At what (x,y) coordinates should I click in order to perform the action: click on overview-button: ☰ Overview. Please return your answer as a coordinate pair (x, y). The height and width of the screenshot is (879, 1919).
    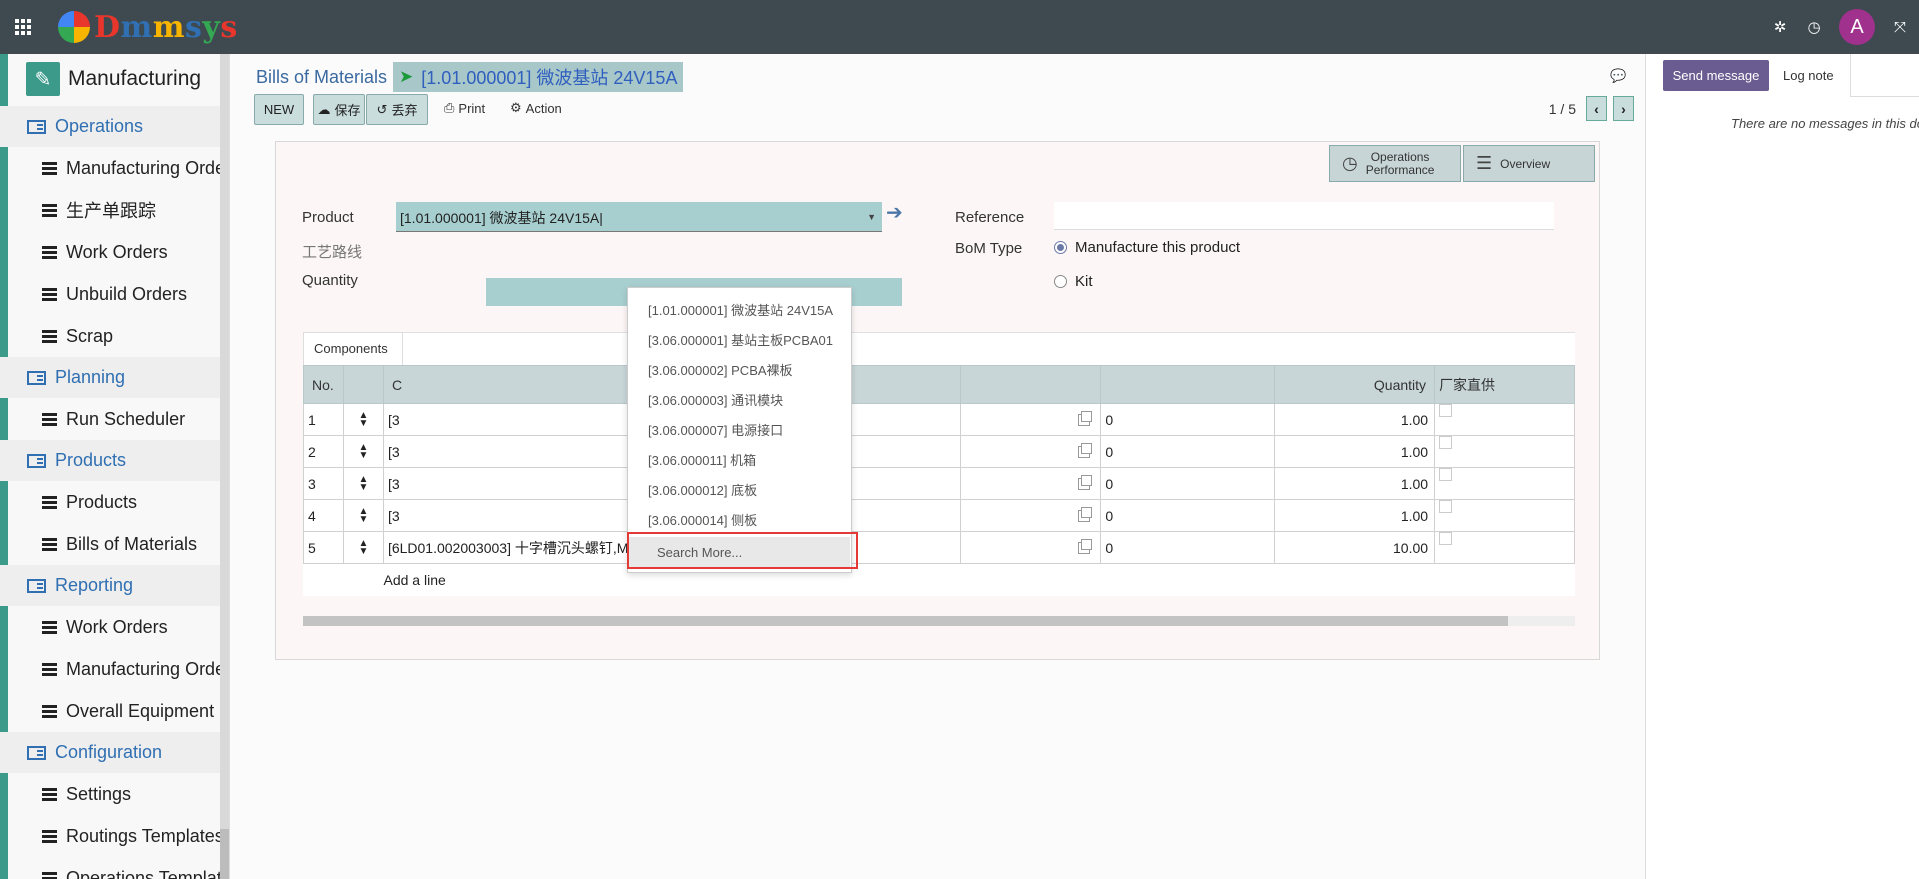
    Looking at the image, I should click on (1529, 163).